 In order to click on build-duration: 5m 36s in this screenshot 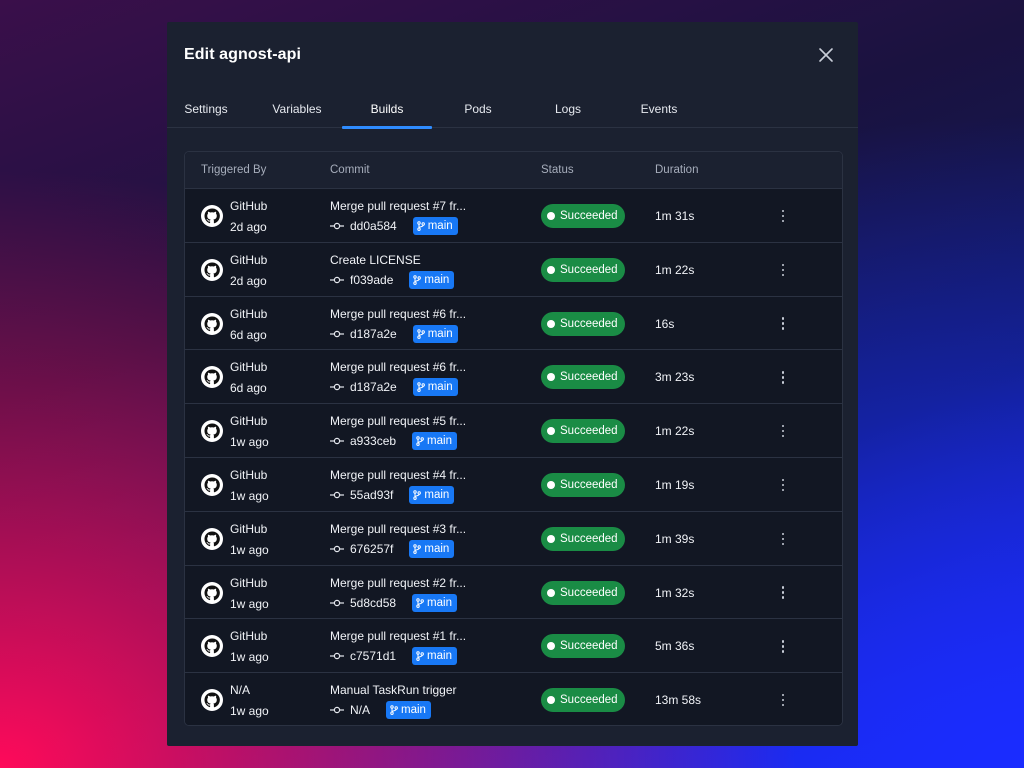, I will do `click(675, 646)`.